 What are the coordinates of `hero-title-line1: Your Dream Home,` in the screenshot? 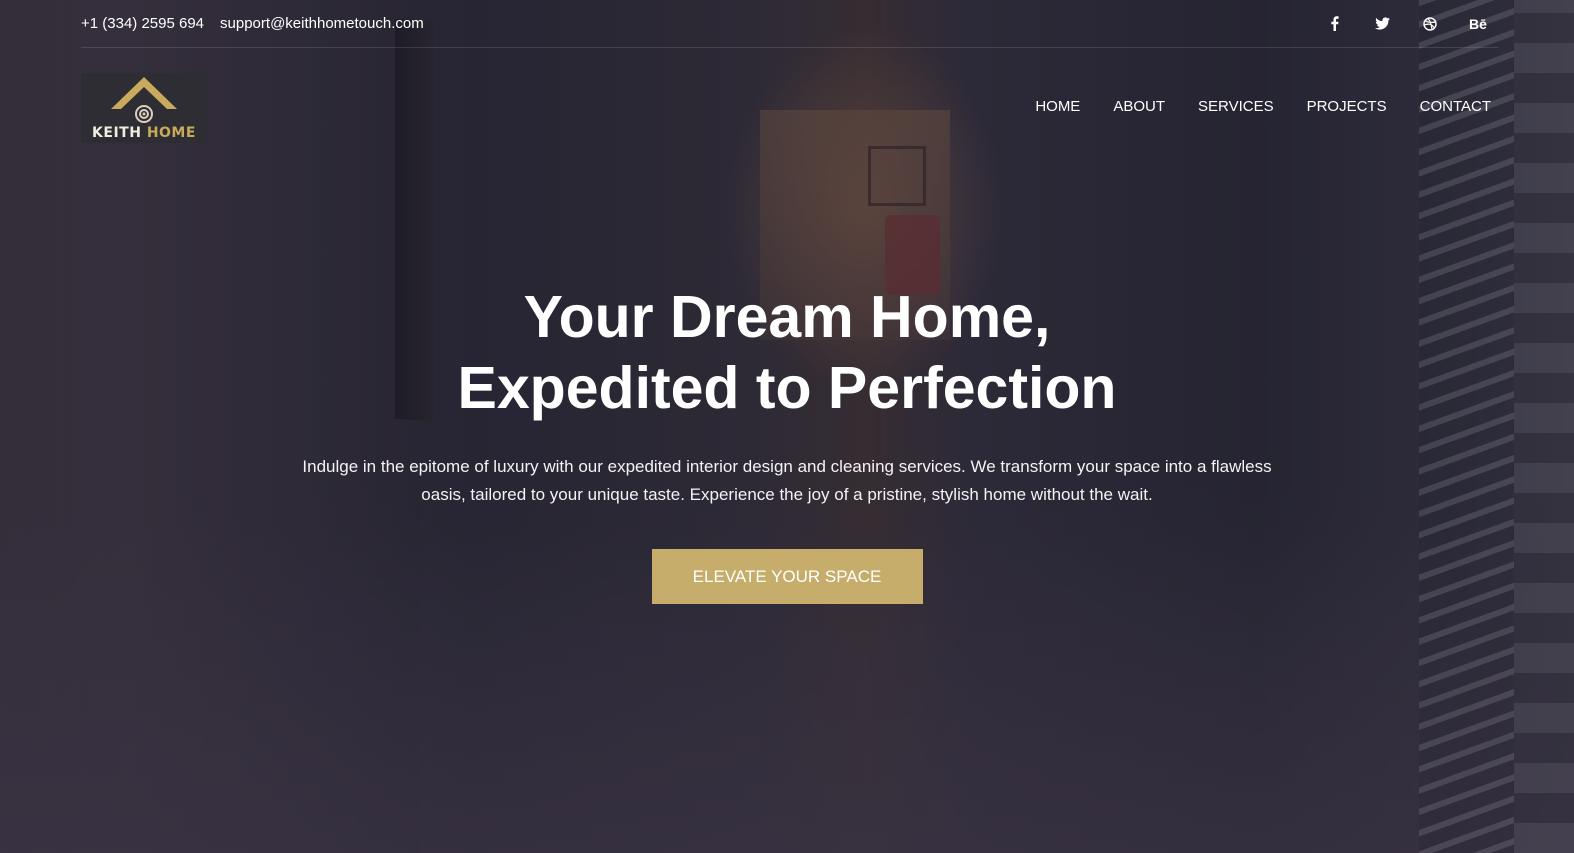 It's located at (787, 317).